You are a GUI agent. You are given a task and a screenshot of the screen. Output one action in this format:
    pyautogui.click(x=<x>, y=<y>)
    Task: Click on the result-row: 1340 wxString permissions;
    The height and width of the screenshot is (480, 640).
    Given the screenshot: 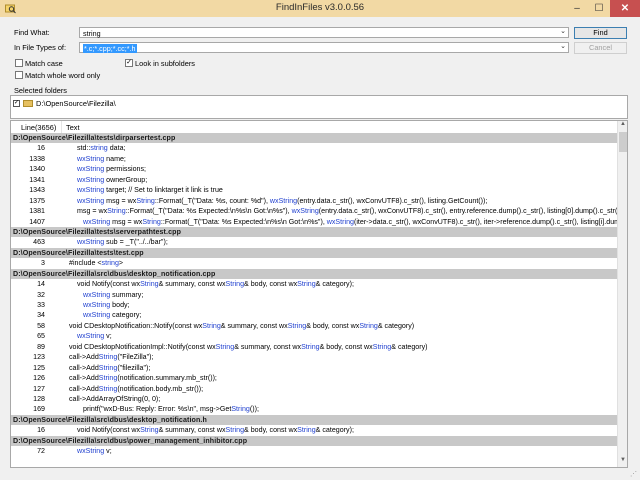 What is the action you would take?
    pyautogui.click(x=314, y=169)
    